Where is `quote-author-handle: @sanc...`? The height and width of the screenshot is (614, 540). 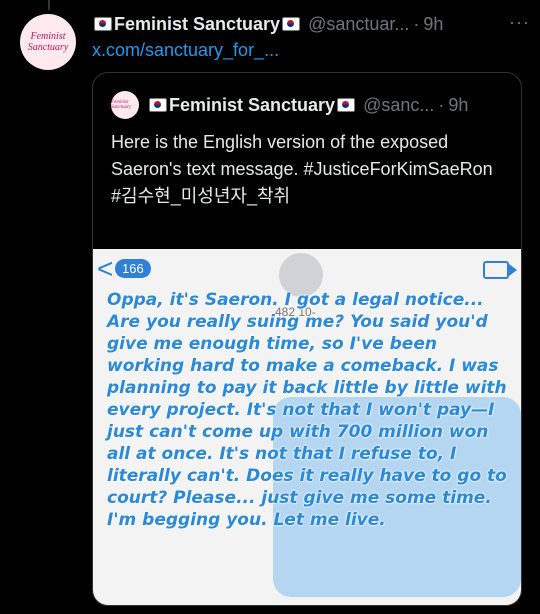 quote-author-handle: @sanc... is located at coordinates (398, 105).